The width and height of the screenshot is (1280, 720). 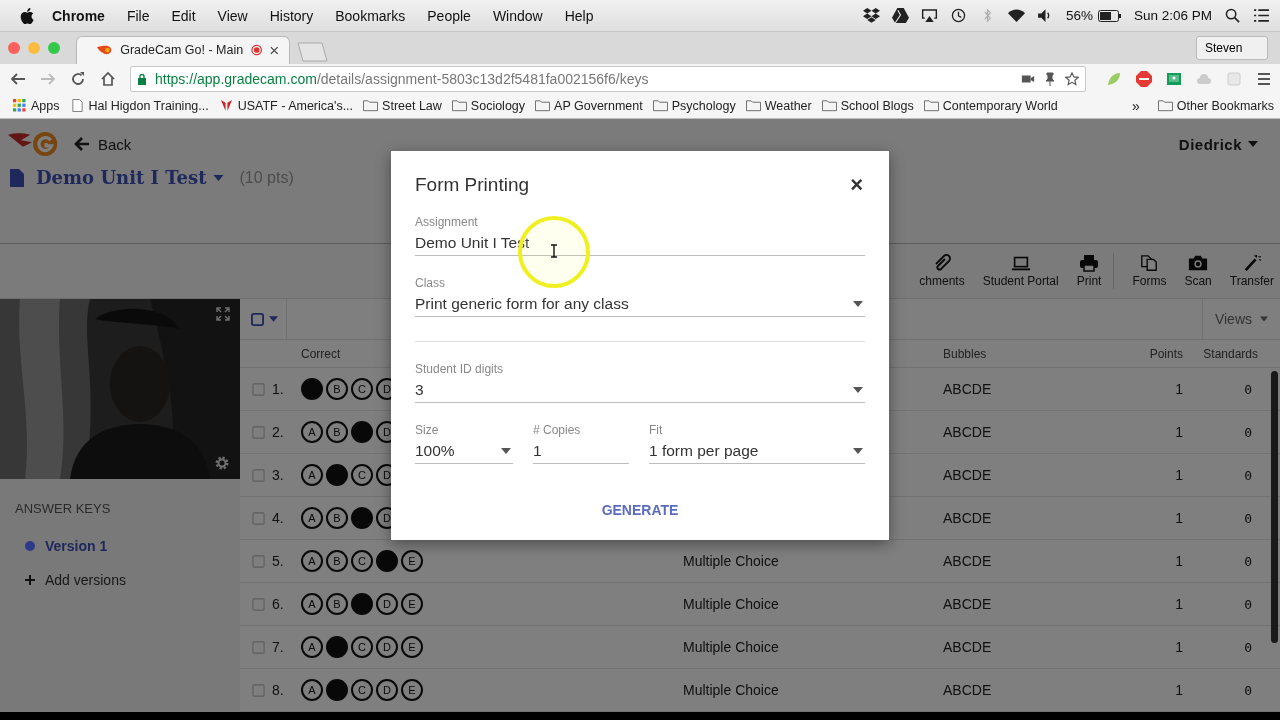 I want to click on settings-icon, so click(x=222, y=463).